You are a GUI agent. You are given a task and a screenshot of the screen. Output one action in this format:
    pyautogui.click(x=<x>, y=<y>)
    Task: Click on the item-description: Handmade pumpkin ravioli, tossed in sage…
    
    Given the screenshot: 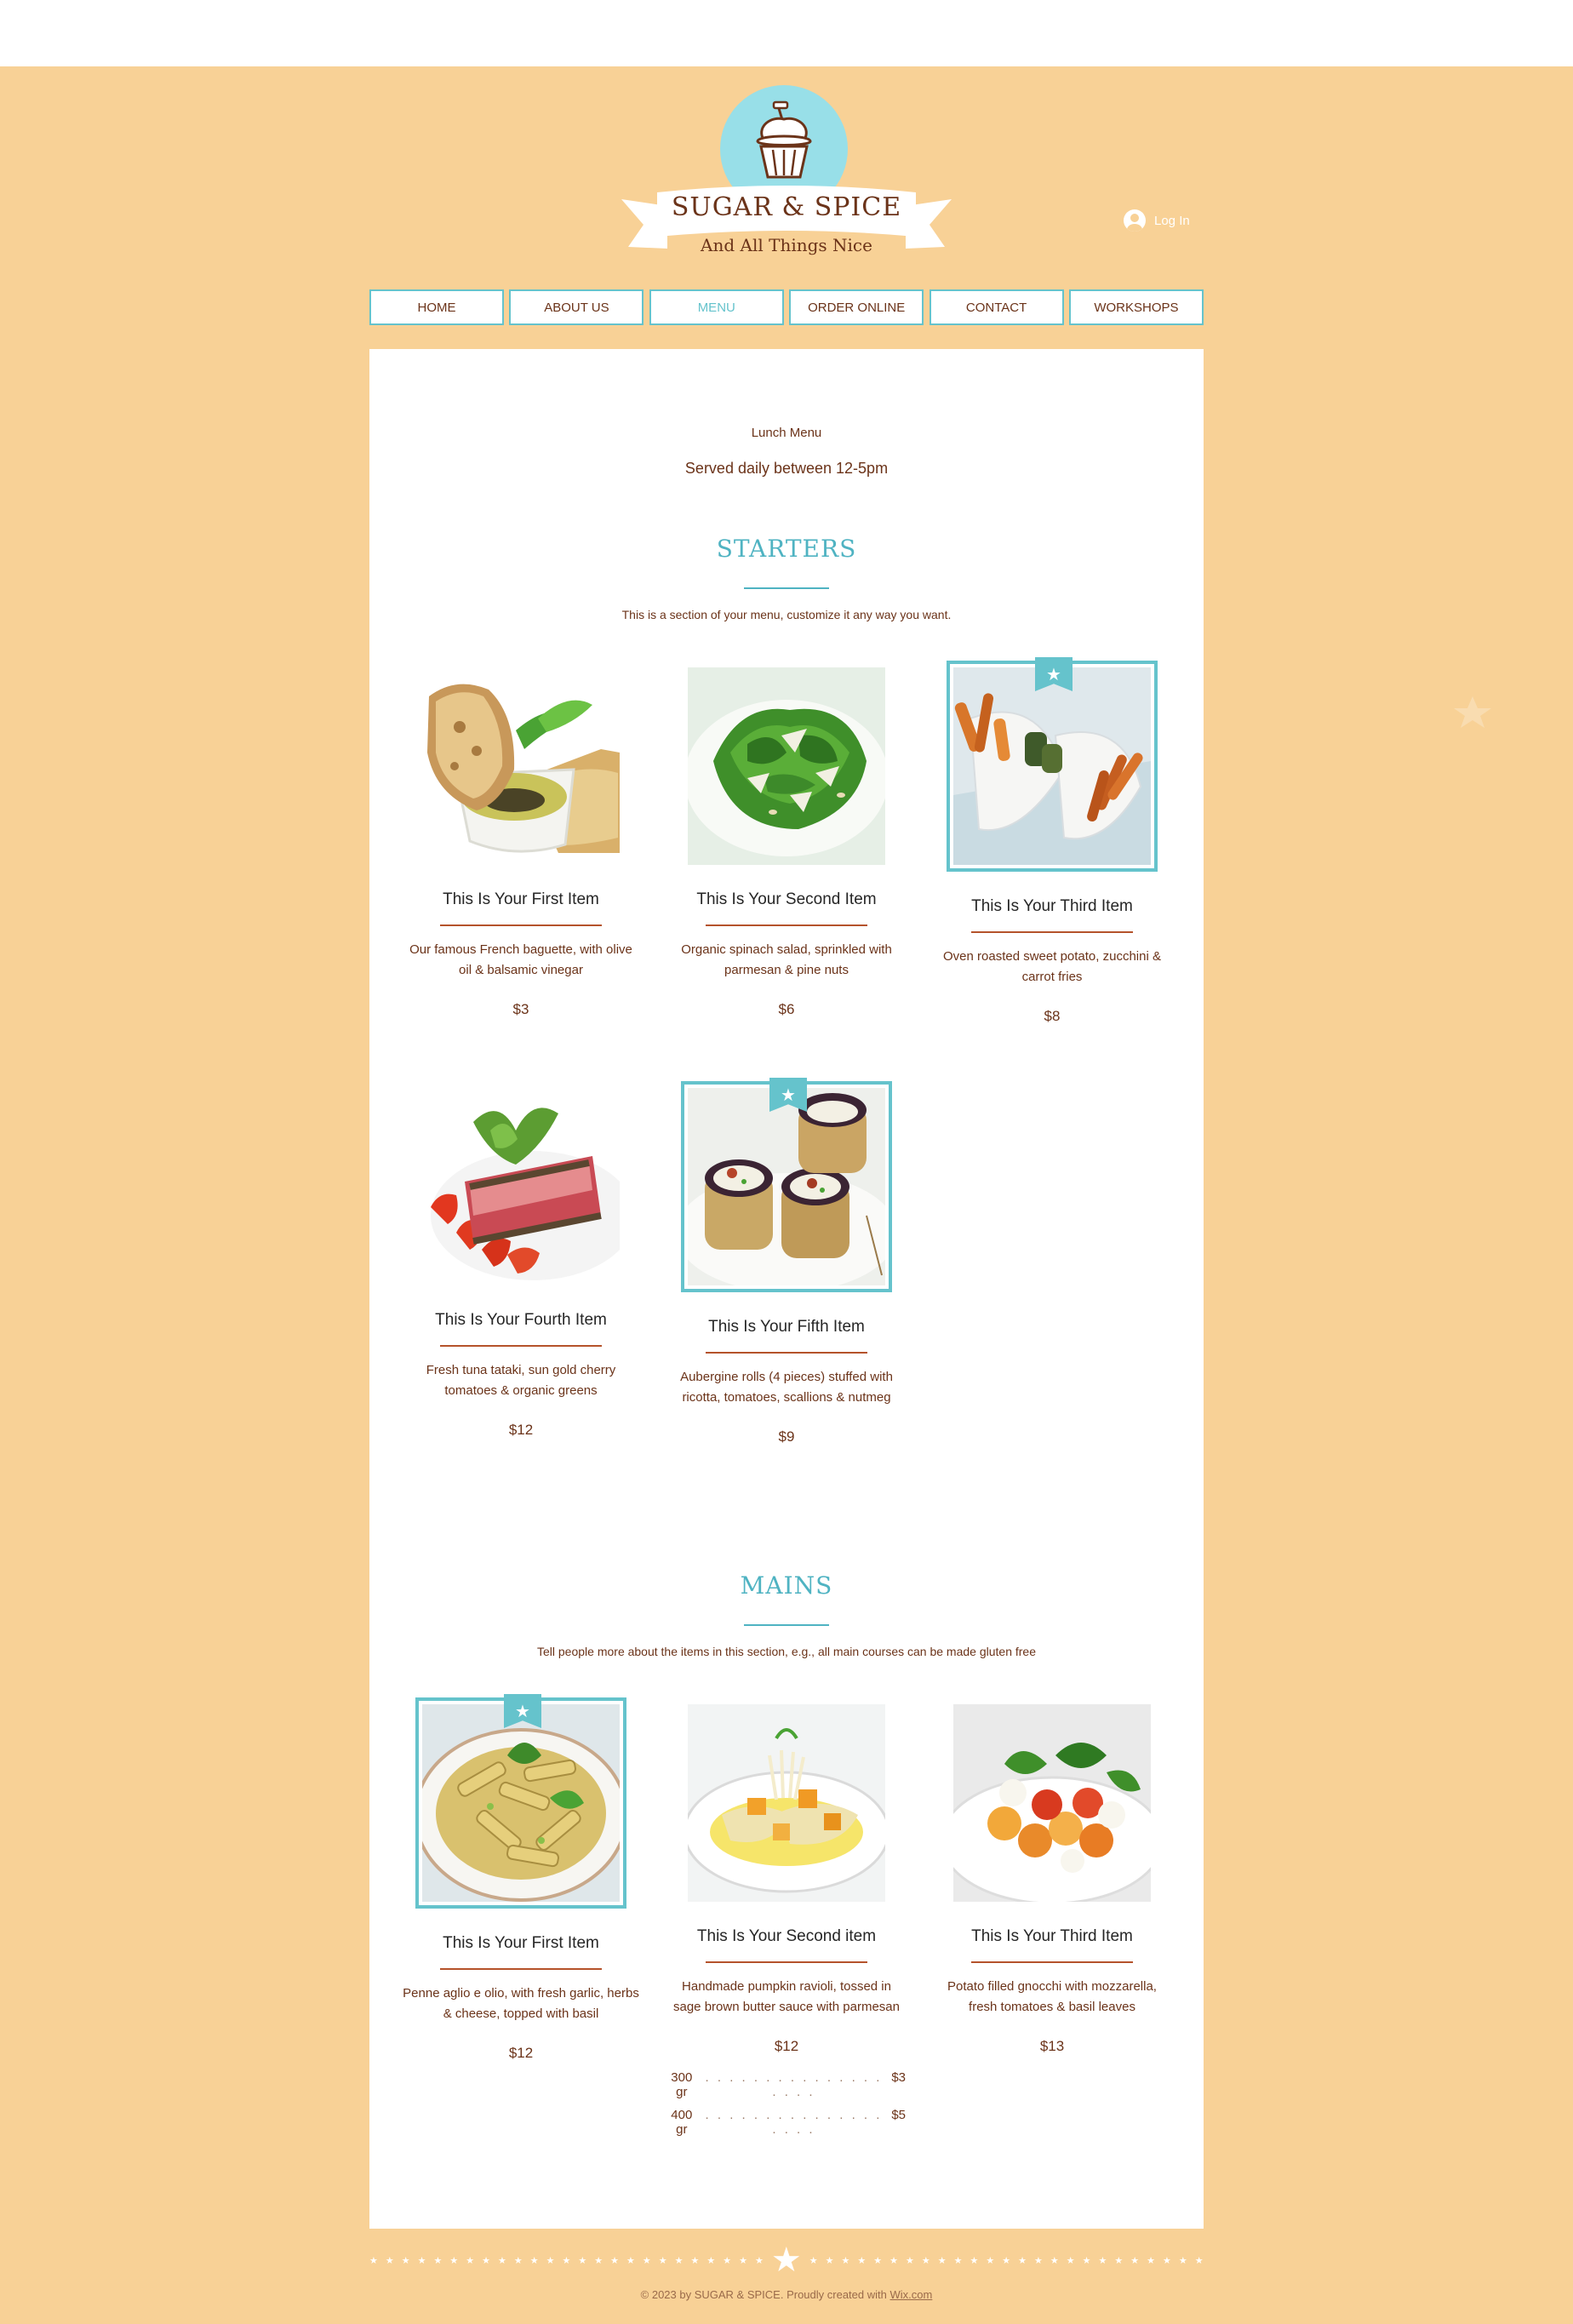 What is the action you would take?
    pyautogui.click(x=786, y=1996)
    